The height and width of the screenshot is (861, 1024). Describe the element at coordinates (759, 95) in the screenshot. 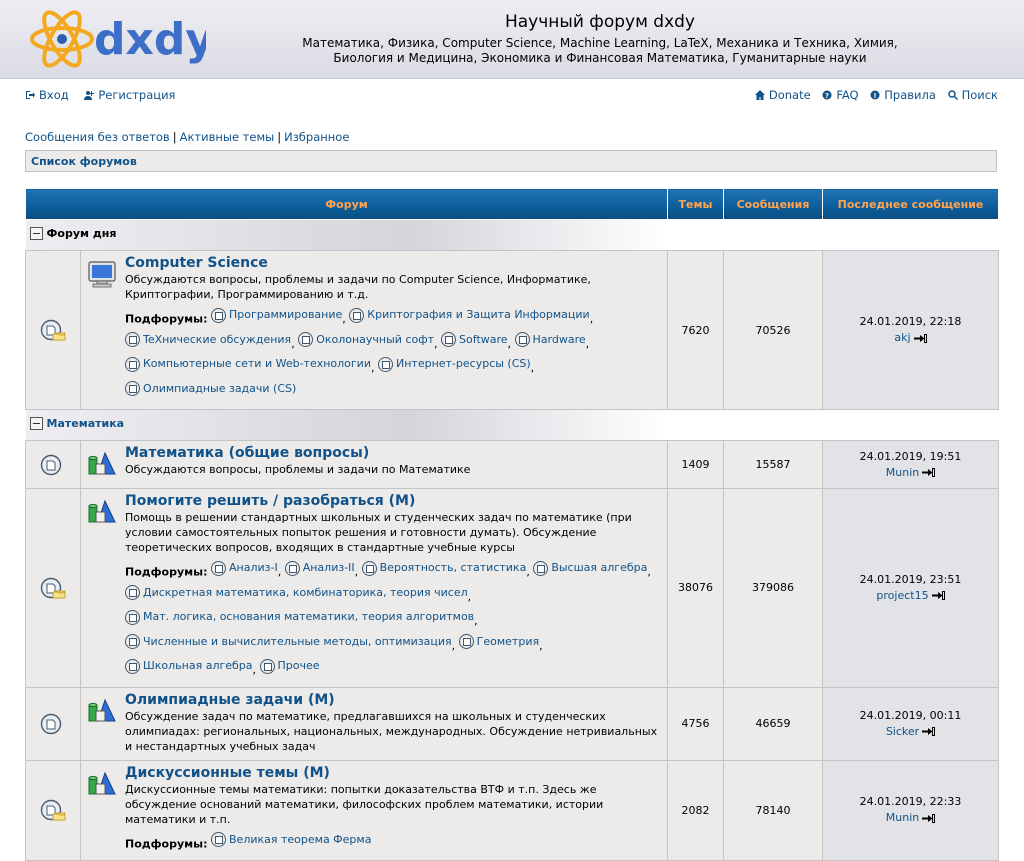

I see `home-icon` at that location.